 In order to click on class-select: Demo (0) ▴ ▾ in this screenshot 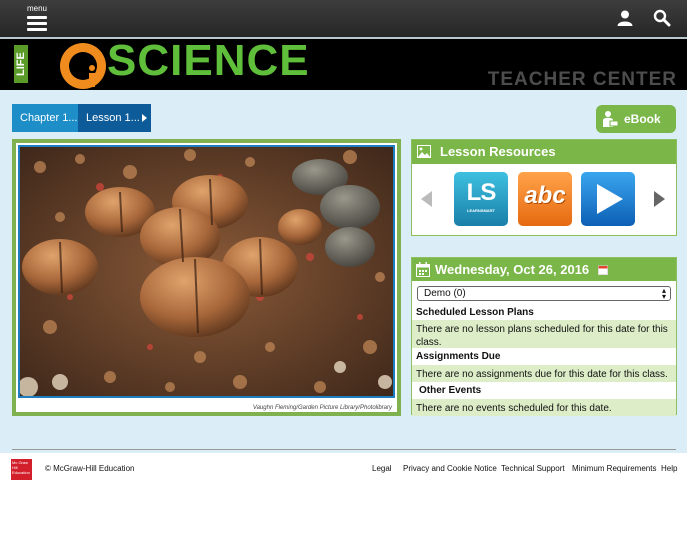, I will do `click(544, 293)`.